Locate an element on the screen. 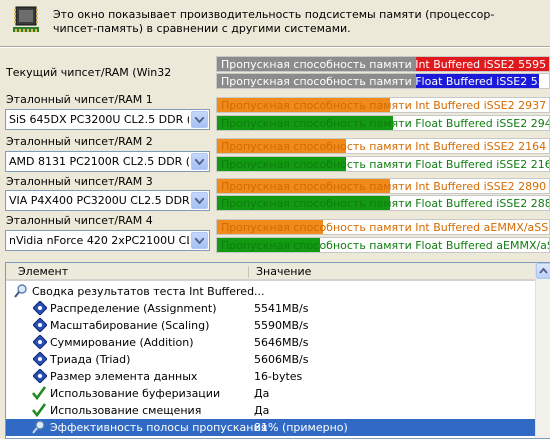 This screenshot has height=439, width=550. list-item: Распределение (Assignment) 5541MB/s is located at coordinates (271, 308).